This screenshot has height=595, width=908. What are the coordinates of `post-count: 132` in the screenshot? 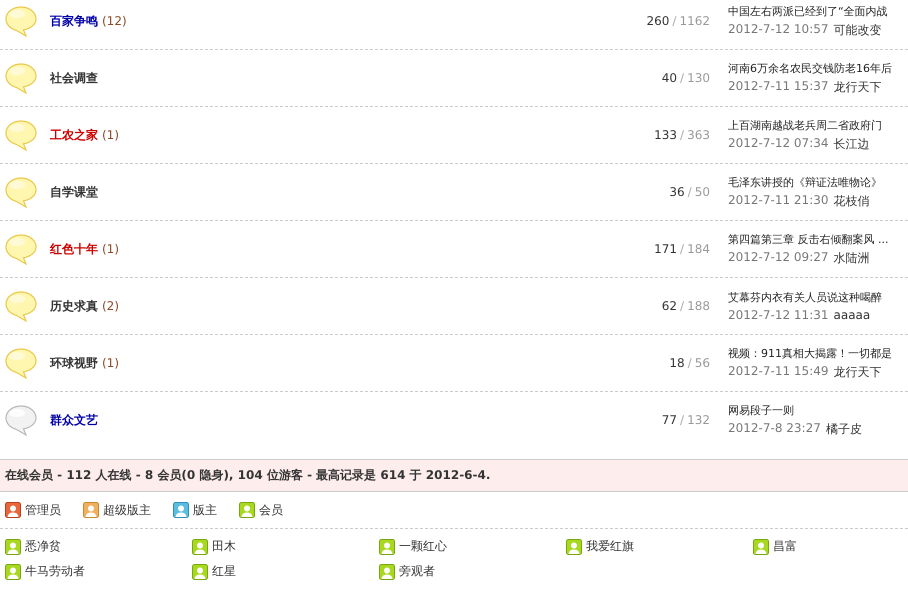 It's located at (698, 420).